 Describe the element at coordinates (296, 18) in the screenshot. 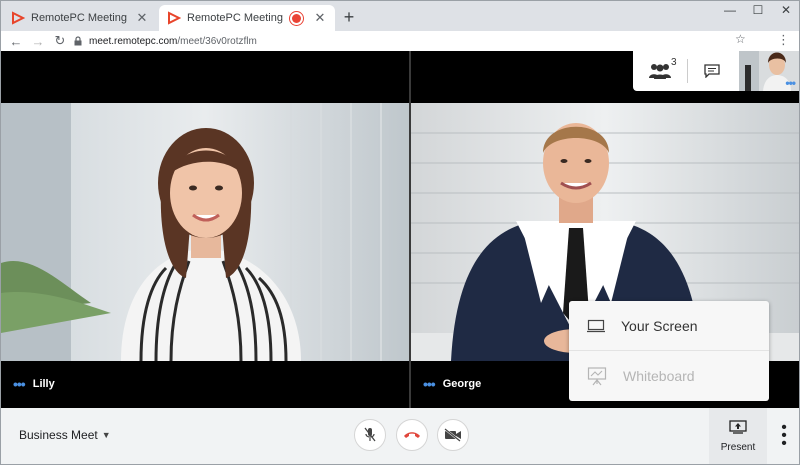

I see `recording-icon` at that location.